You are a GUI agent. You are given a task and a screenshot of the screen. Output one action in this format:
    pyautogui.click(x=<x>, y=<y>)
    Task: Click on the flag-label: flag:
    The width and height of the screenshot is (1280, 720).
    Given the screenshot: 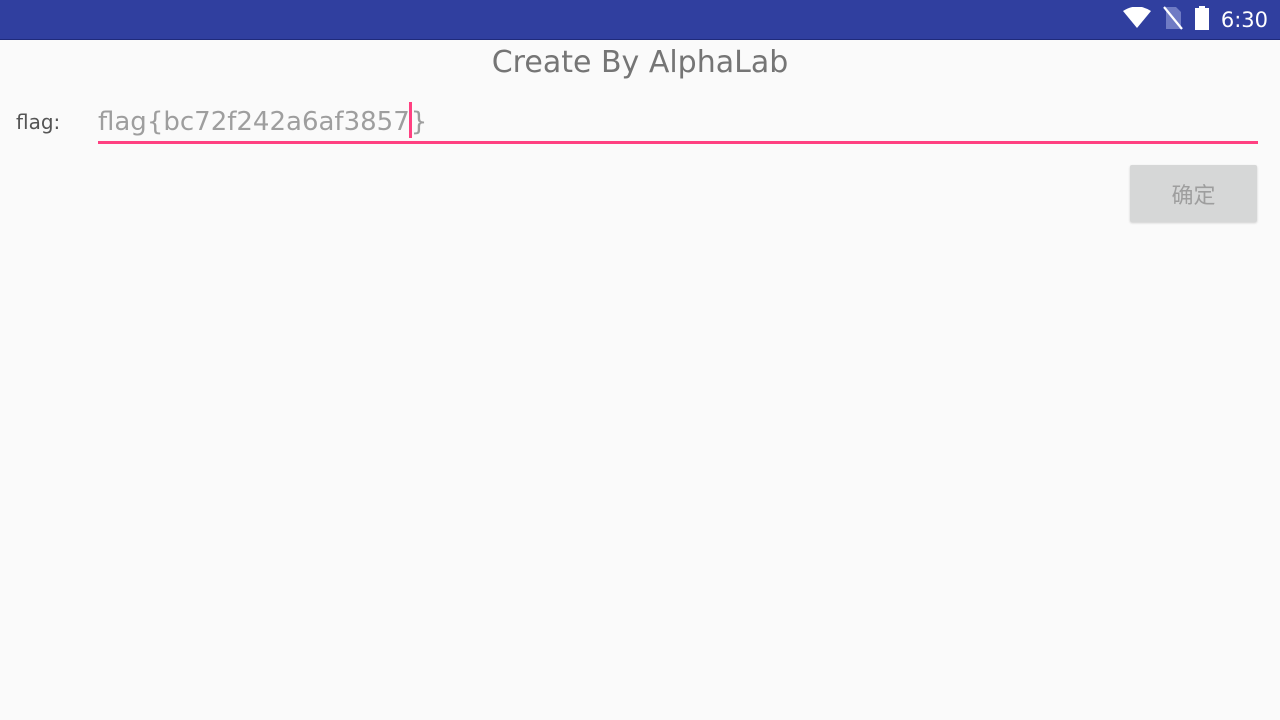 What is the action you would take?
    pyautogui.click(x=38, y=122)
    